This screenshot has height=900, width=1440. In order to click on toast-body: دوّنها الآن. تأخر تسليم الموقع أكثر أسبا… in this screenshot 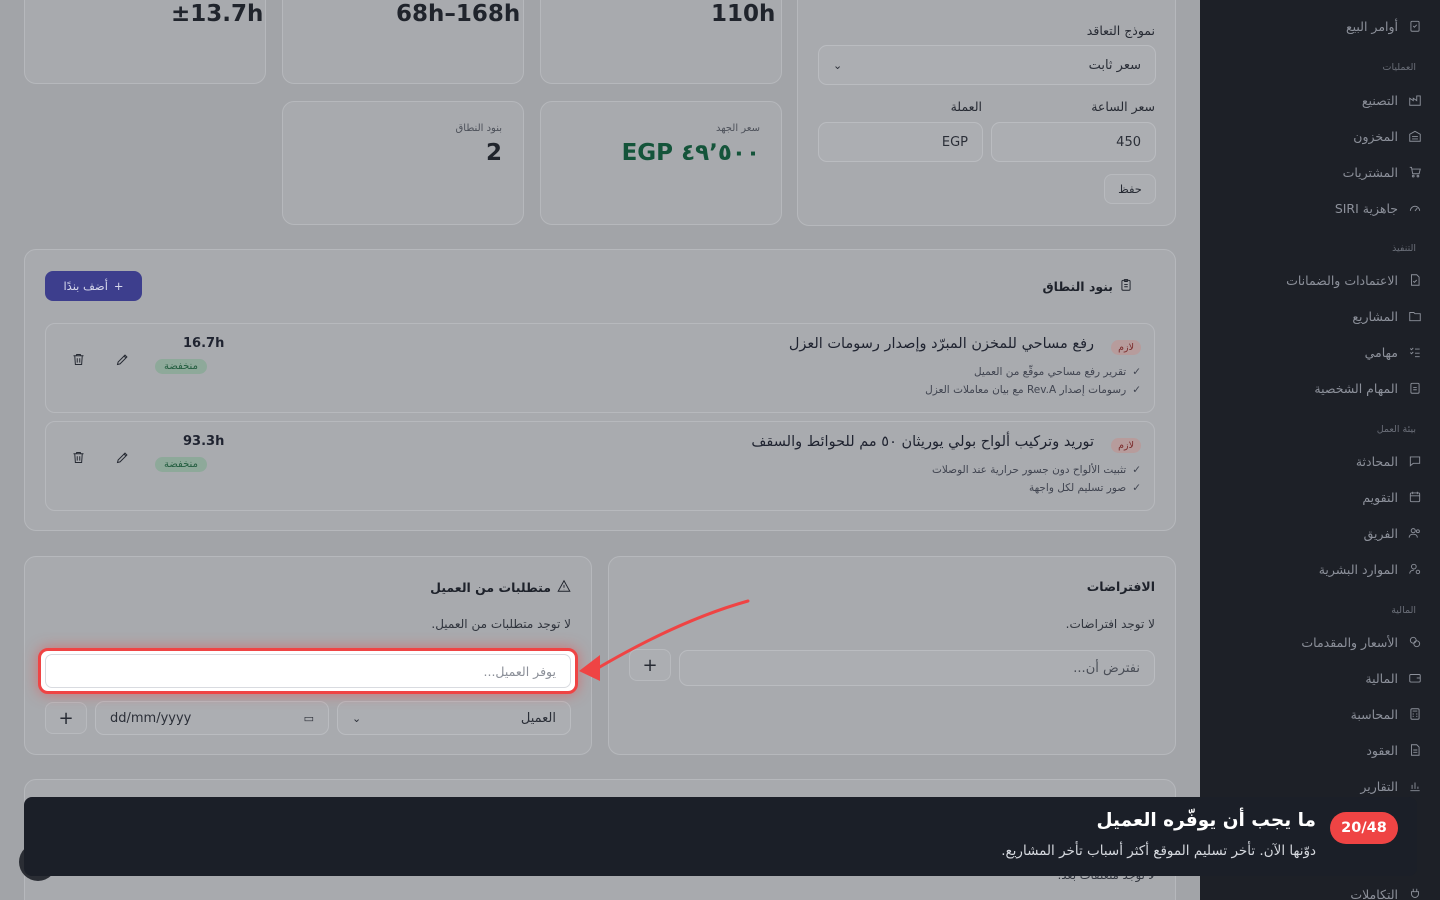, I will do `click(1158, 851)`.